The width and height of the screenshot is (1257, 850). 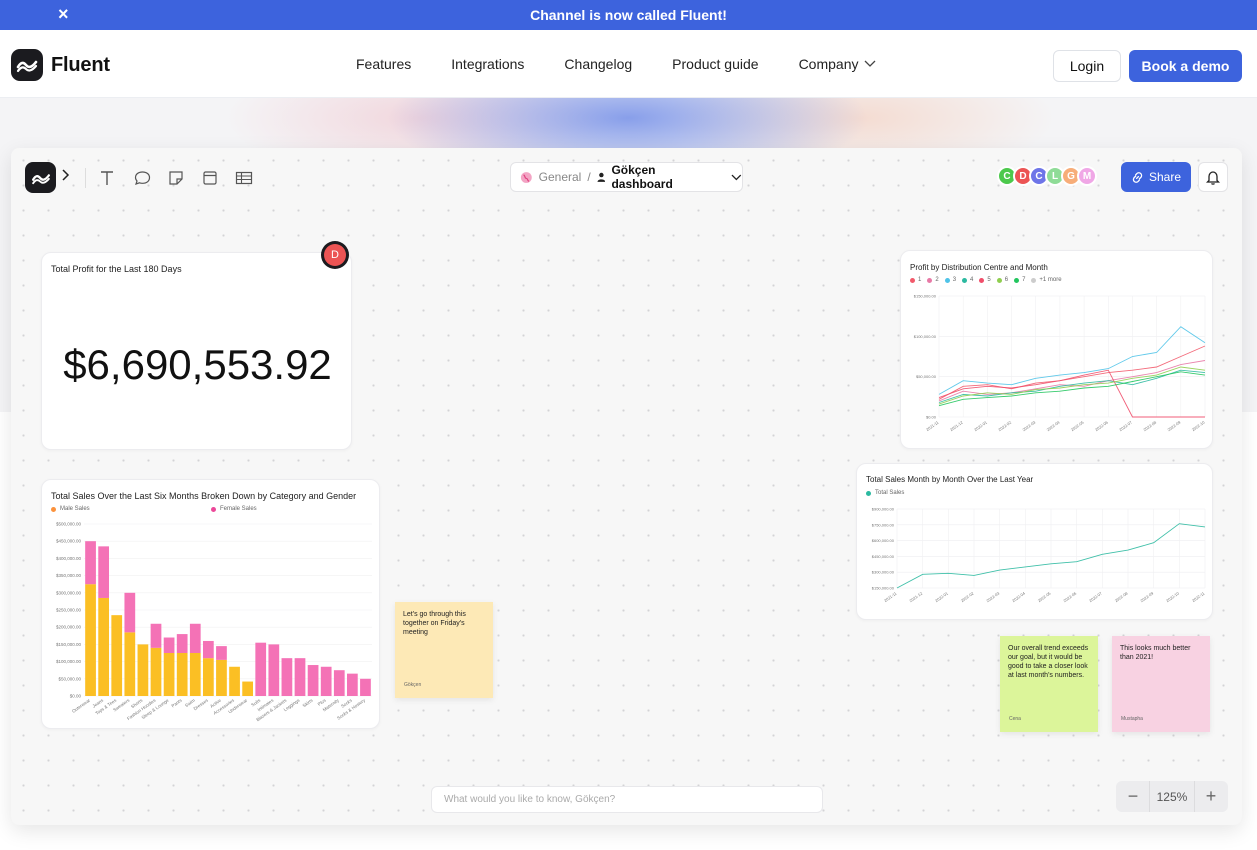 What do you see at coordinates (487, 64) in the screenshot?
I see `nav-integrations: Integrations` at bounding box center [487, 64].